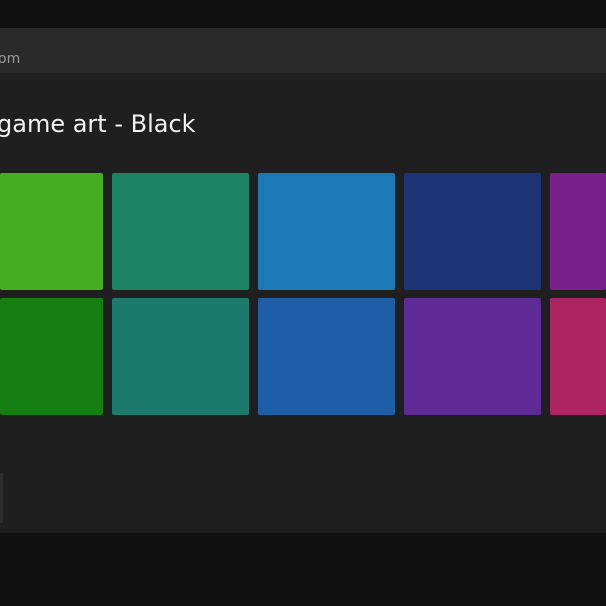  I want to click on side-sliver, so click(1, 498).